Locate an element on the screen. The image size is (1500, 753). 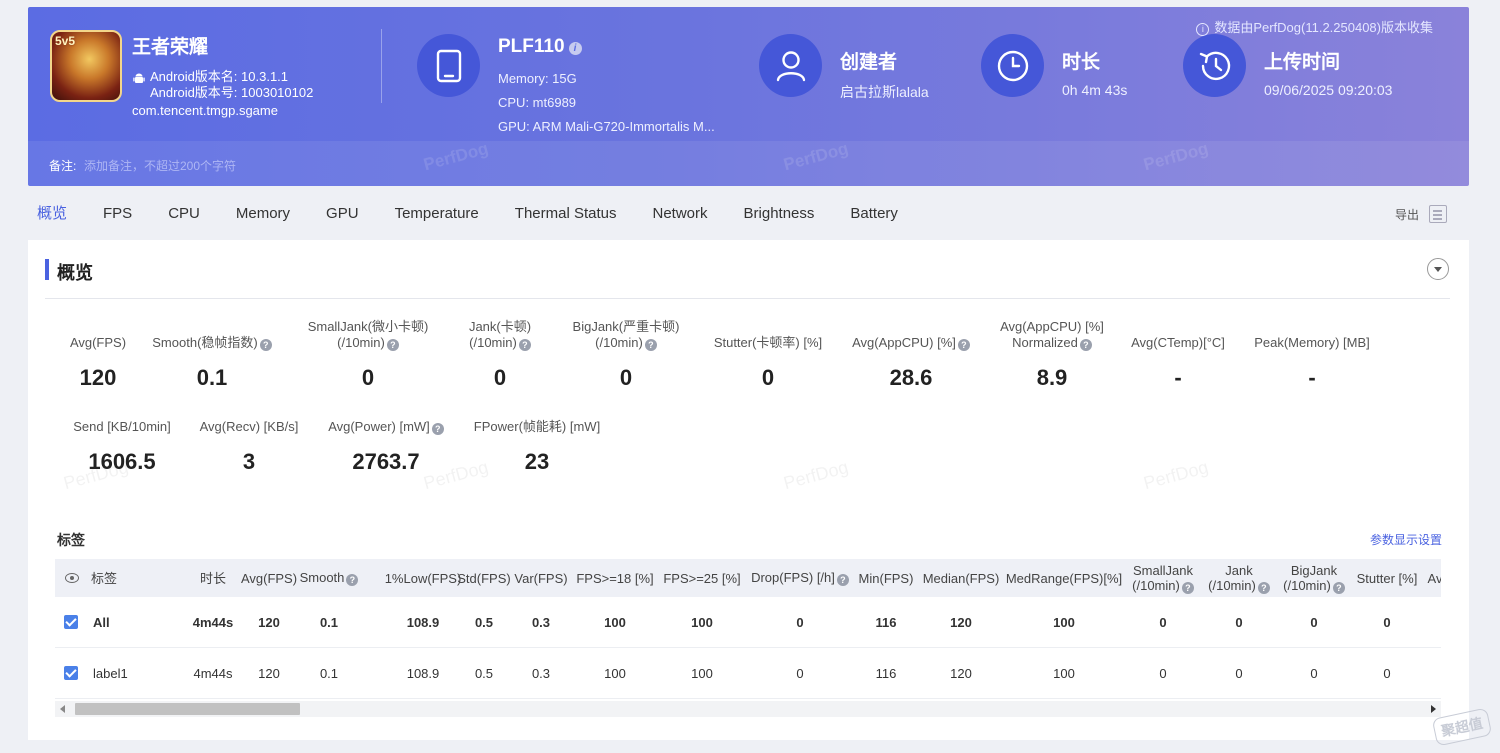
metric-label-text: Avg(Recv) [KB/s] is located at coordinates (249, 426).